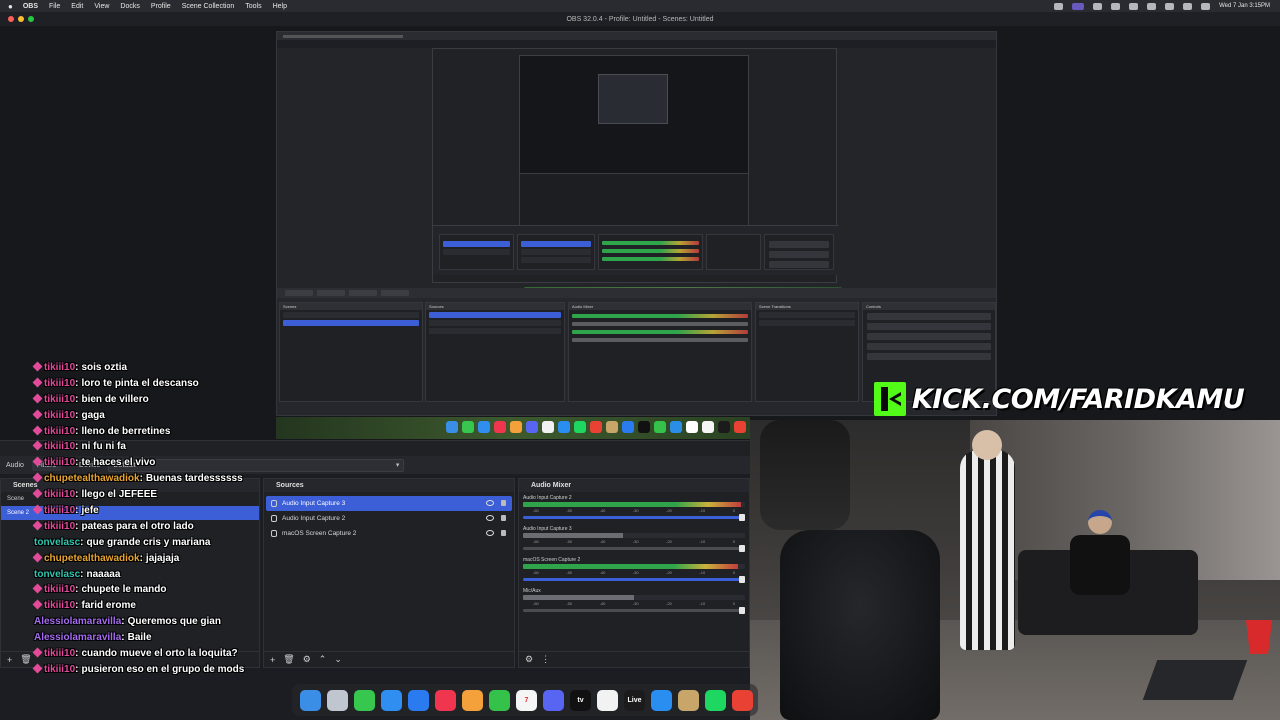 The image size is (1280, 720). What do you see at coordinates (159, 654) in the screenshot?
I see `chat-text: cuando mueve el orto la loquita?` at bounding box center [159, 654].